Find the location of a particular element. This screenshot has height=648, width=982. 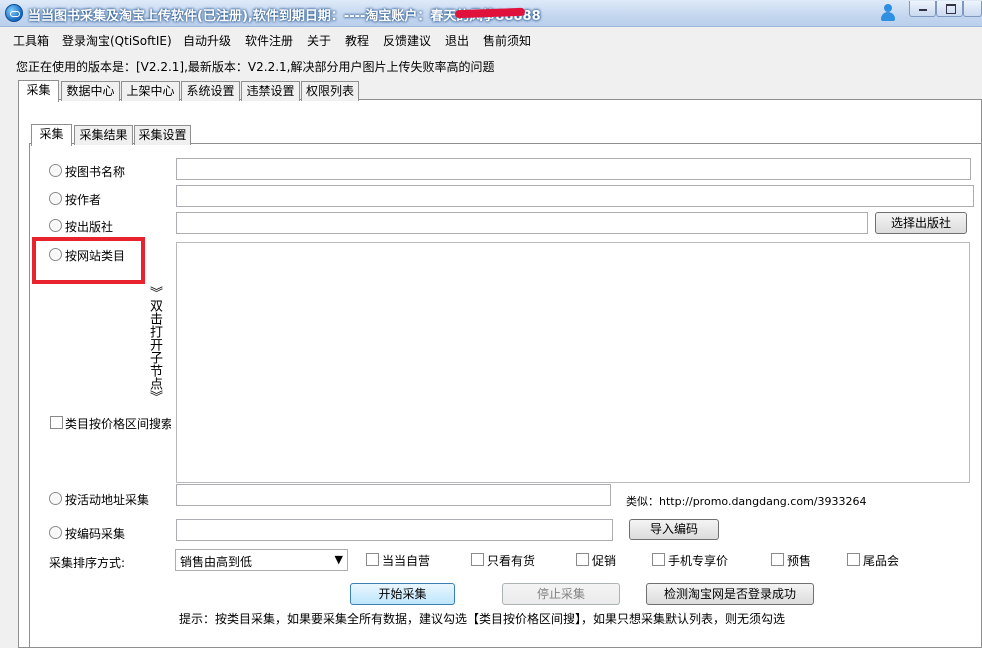

by-code-radio is located at coordinates (55, 532).